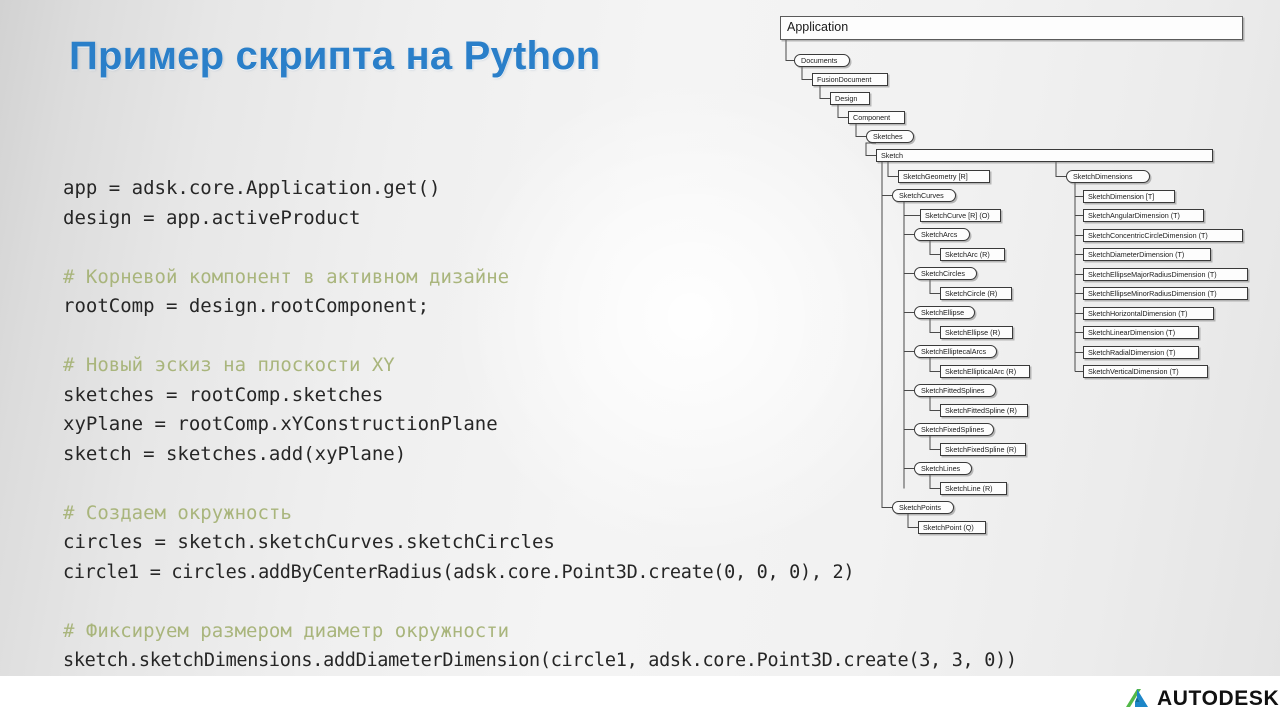 This screenshot has height=720, width=1280. What do you see at coordinates (924, 195) in the screenshot?
I see `tree-node-sketchcurves: SketchCurves` at bounding box center [924, 195].